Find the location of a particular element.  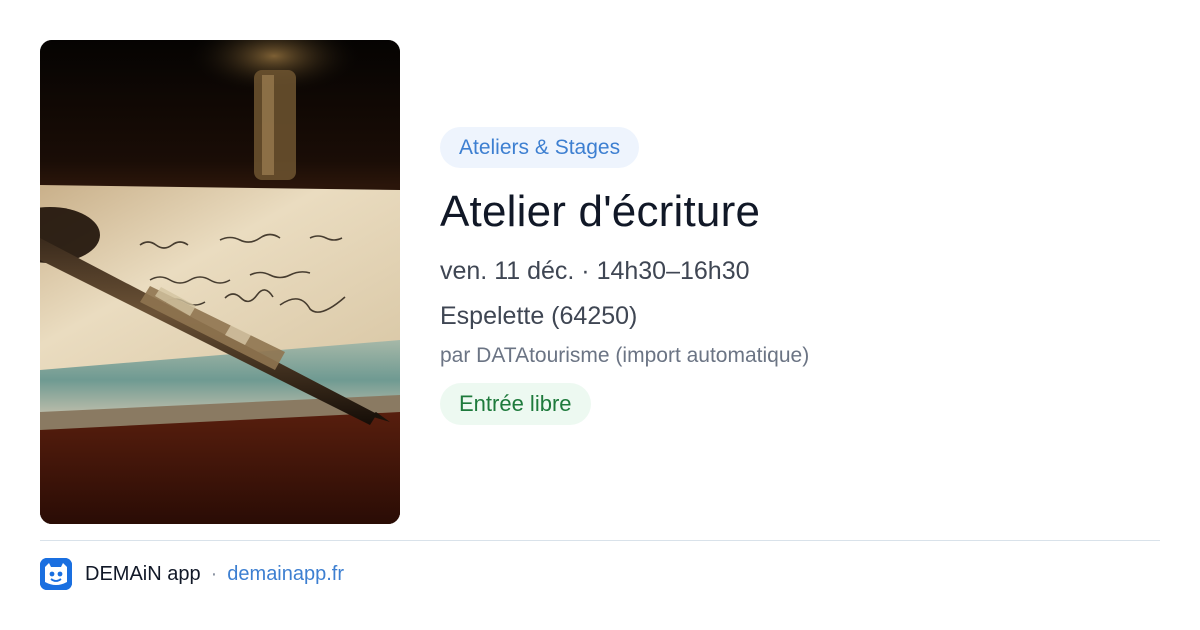

event-datetime: ven. 11 déc. · 14h30–16h30 is located at coordinates (595, 271).